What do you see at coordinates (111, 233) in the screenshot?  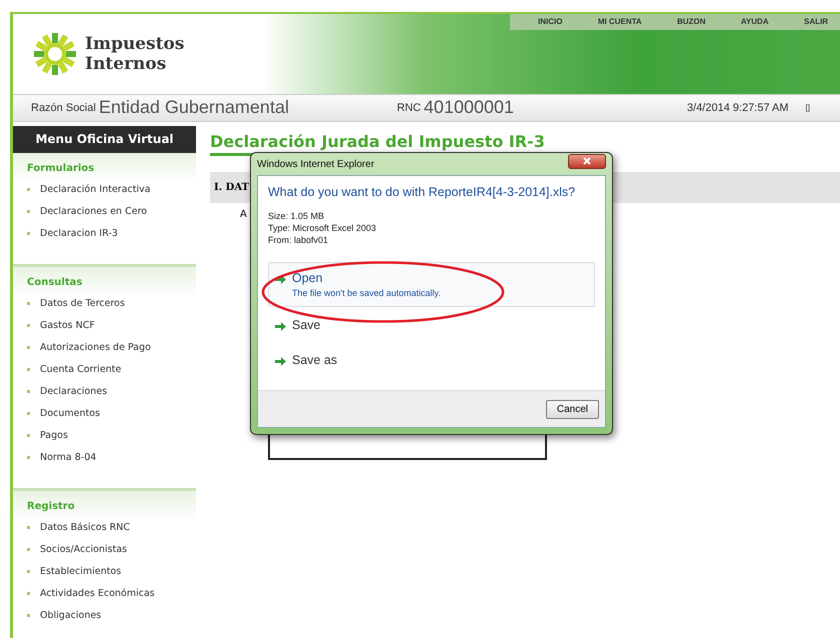 I see `sidebar-item: Declaracion IR-3` at bounding box center [111, 233].